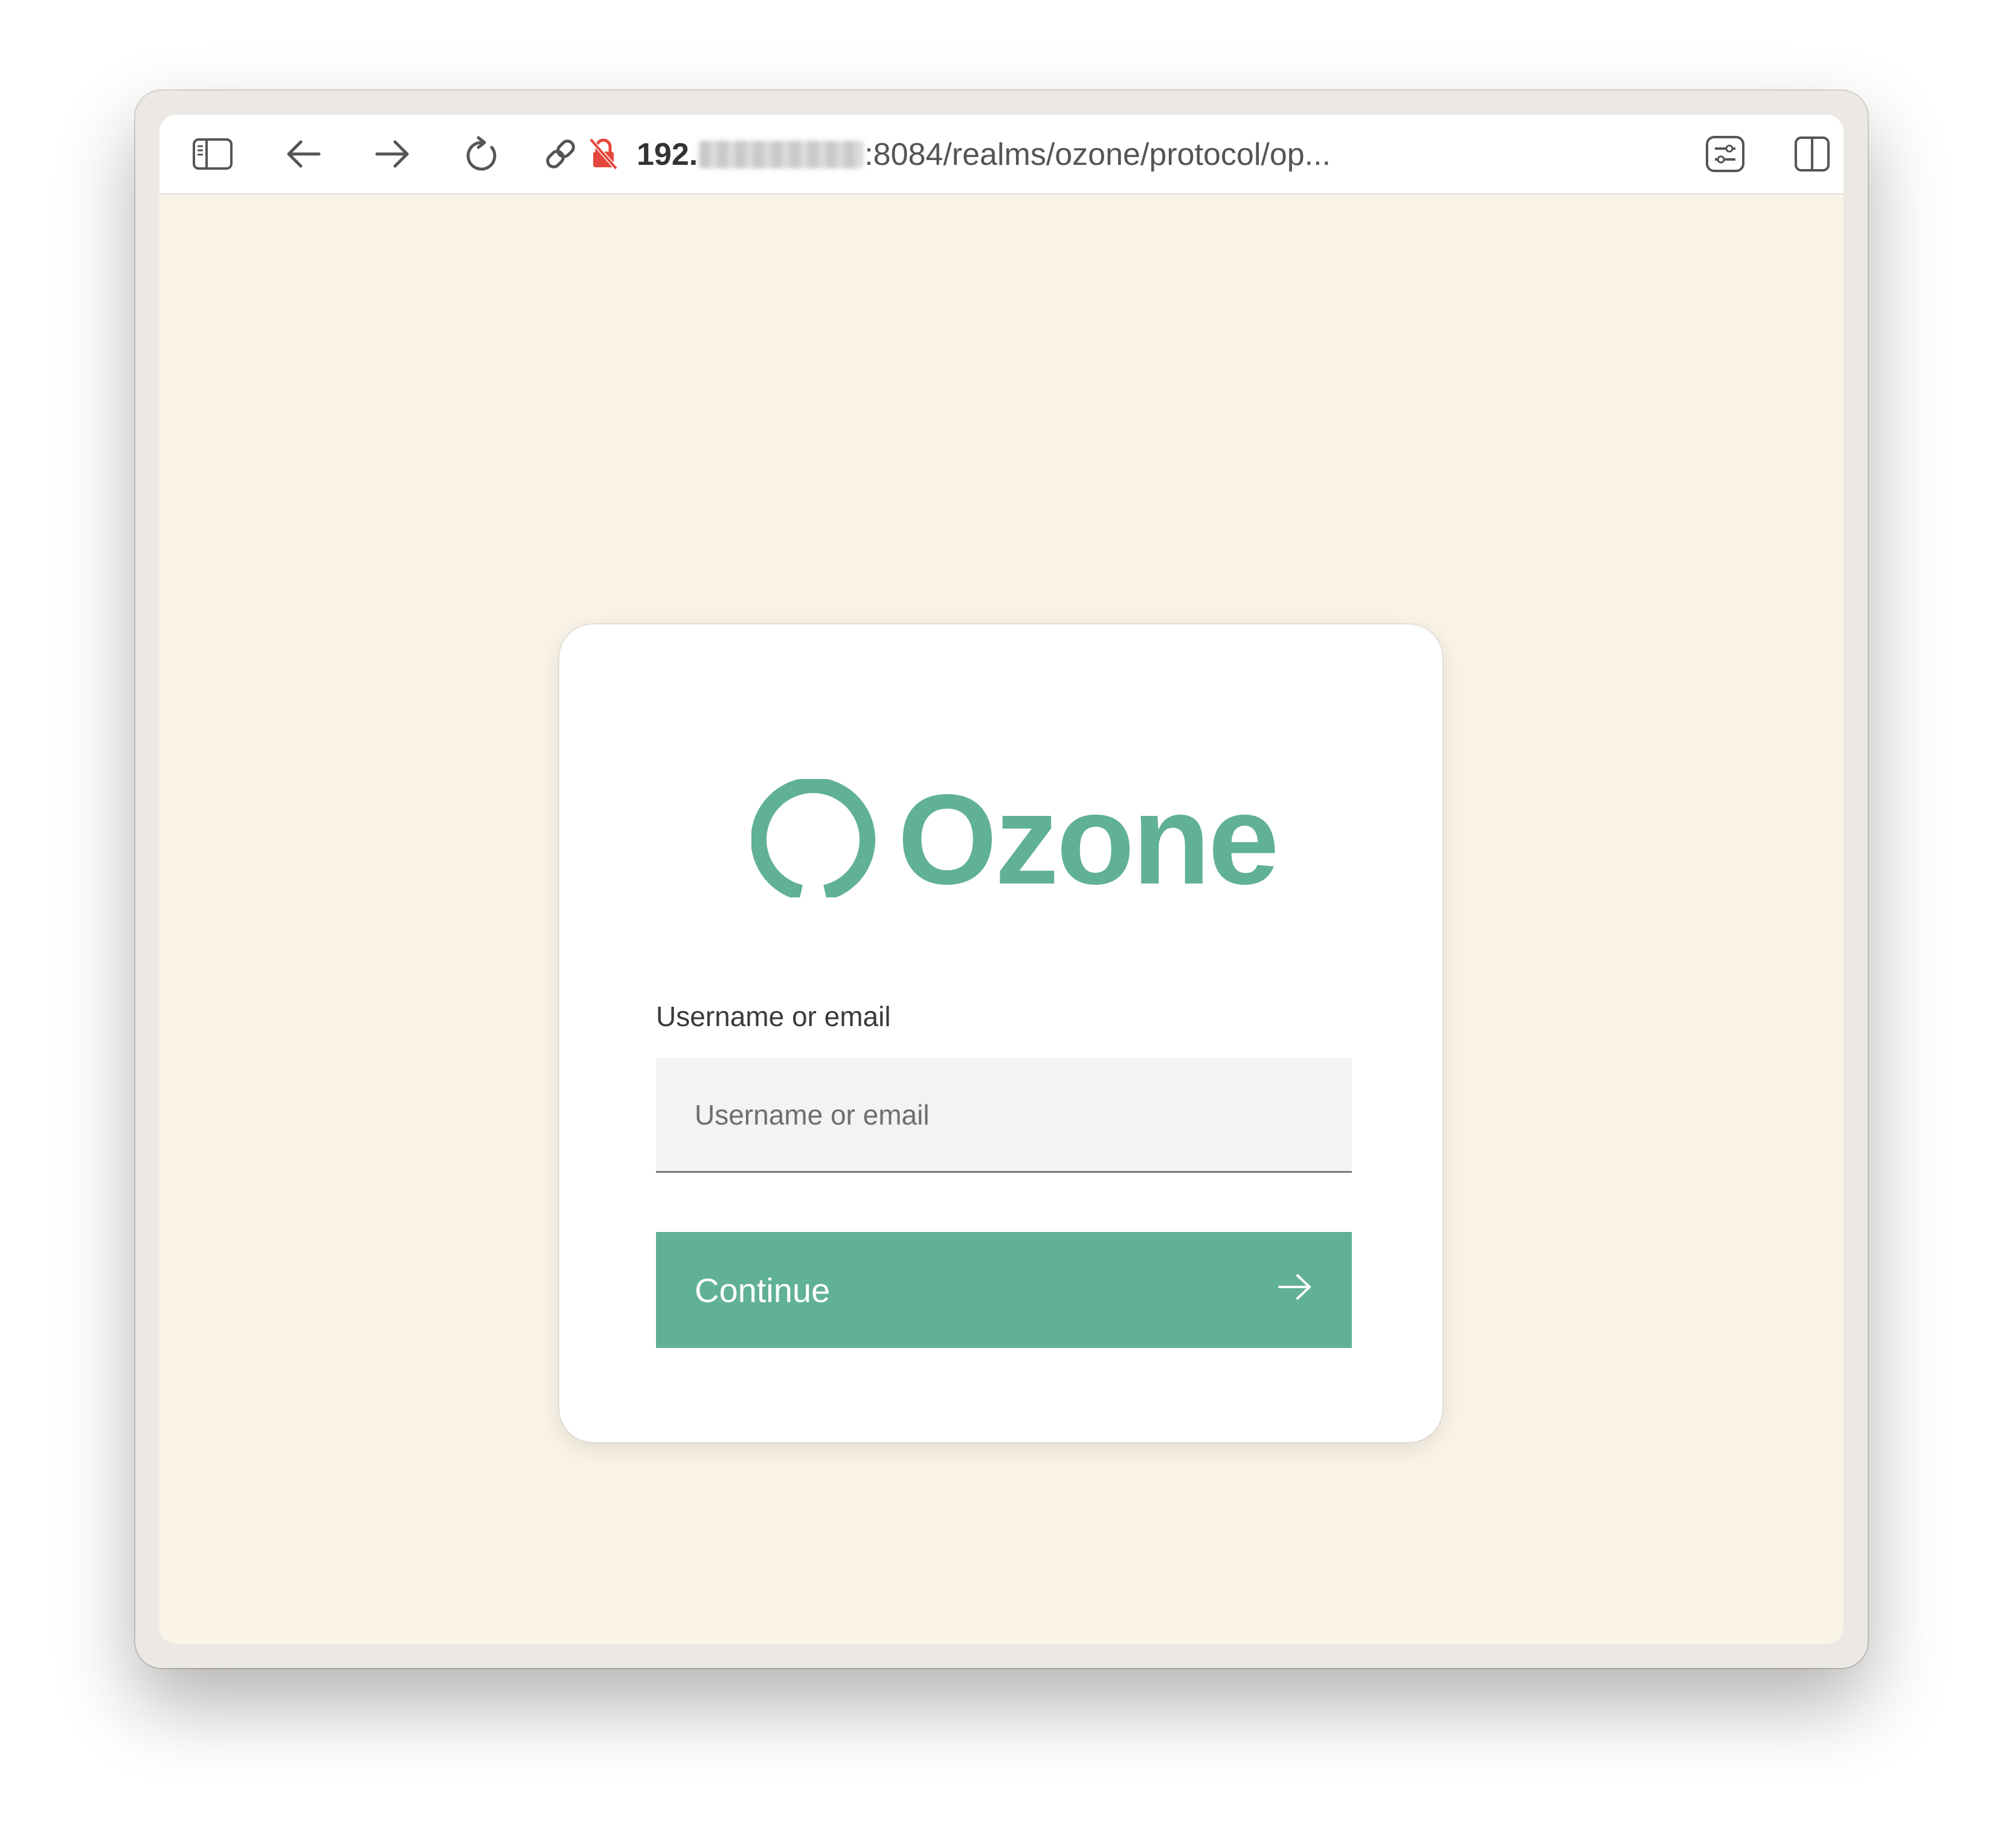  I want to click on share-link-button, so click(560, 154).